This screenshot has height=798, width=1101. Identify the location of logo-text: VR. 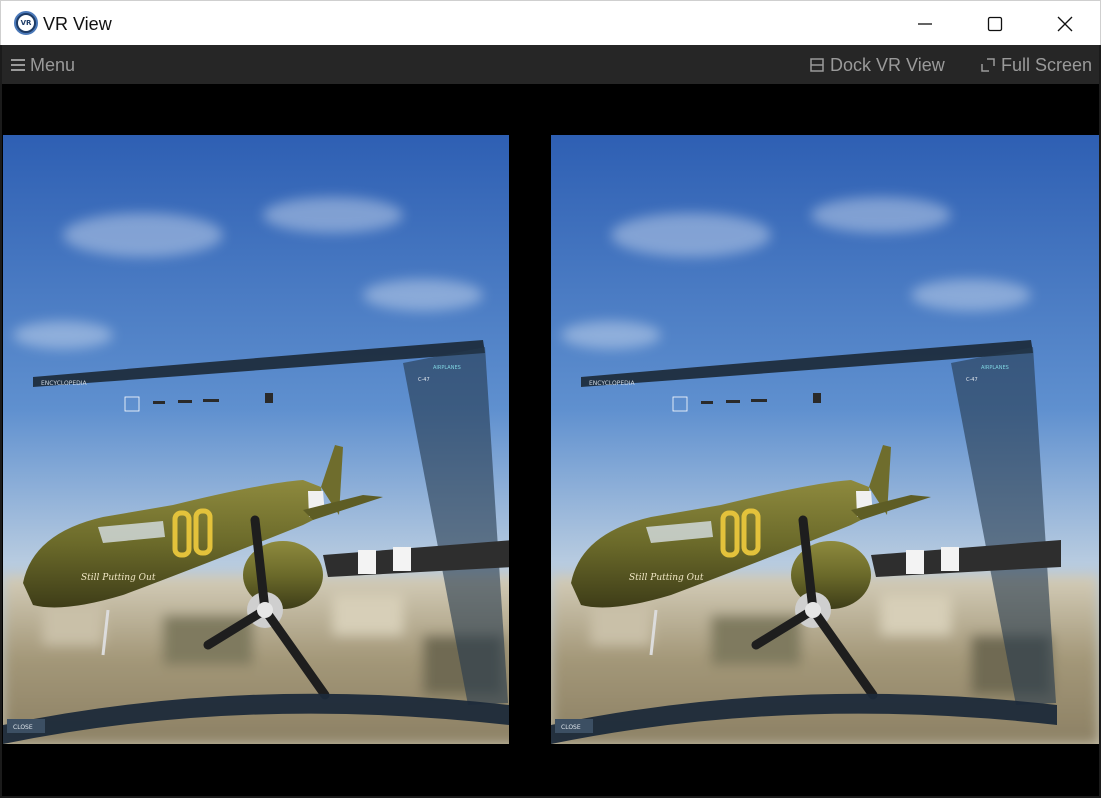
(26, 23).